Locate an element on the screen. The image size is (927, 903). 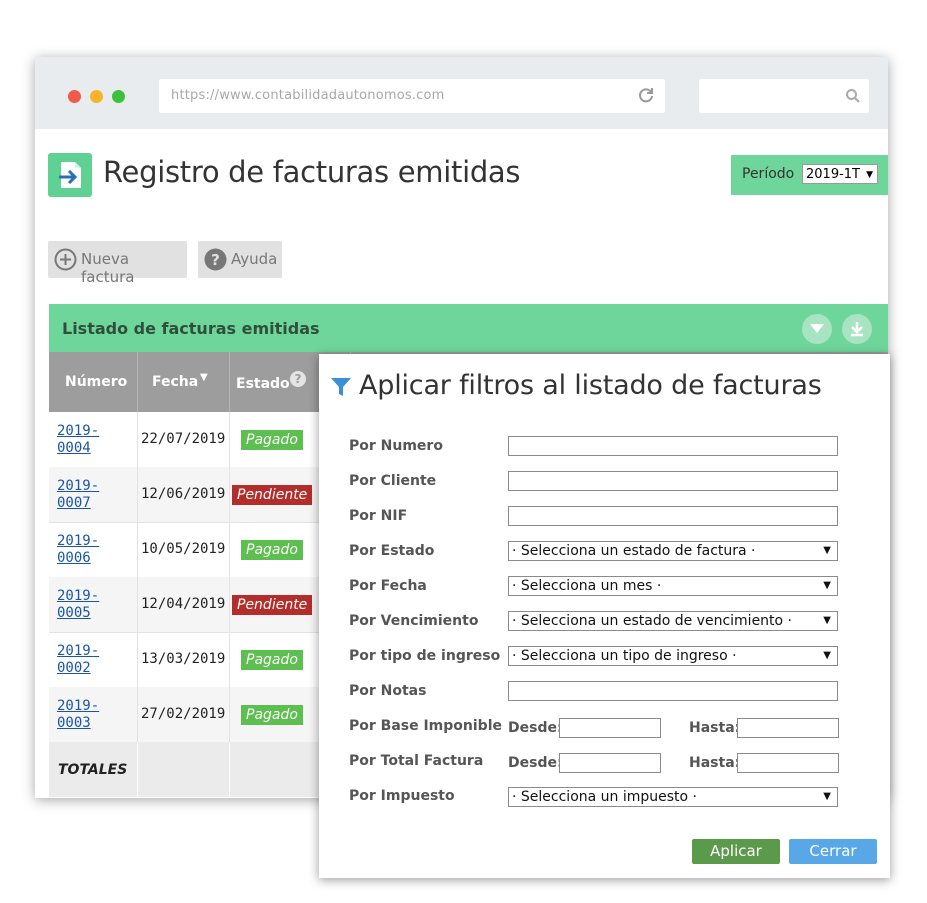
maximize-window-dot is located at coordinates (118, 96).